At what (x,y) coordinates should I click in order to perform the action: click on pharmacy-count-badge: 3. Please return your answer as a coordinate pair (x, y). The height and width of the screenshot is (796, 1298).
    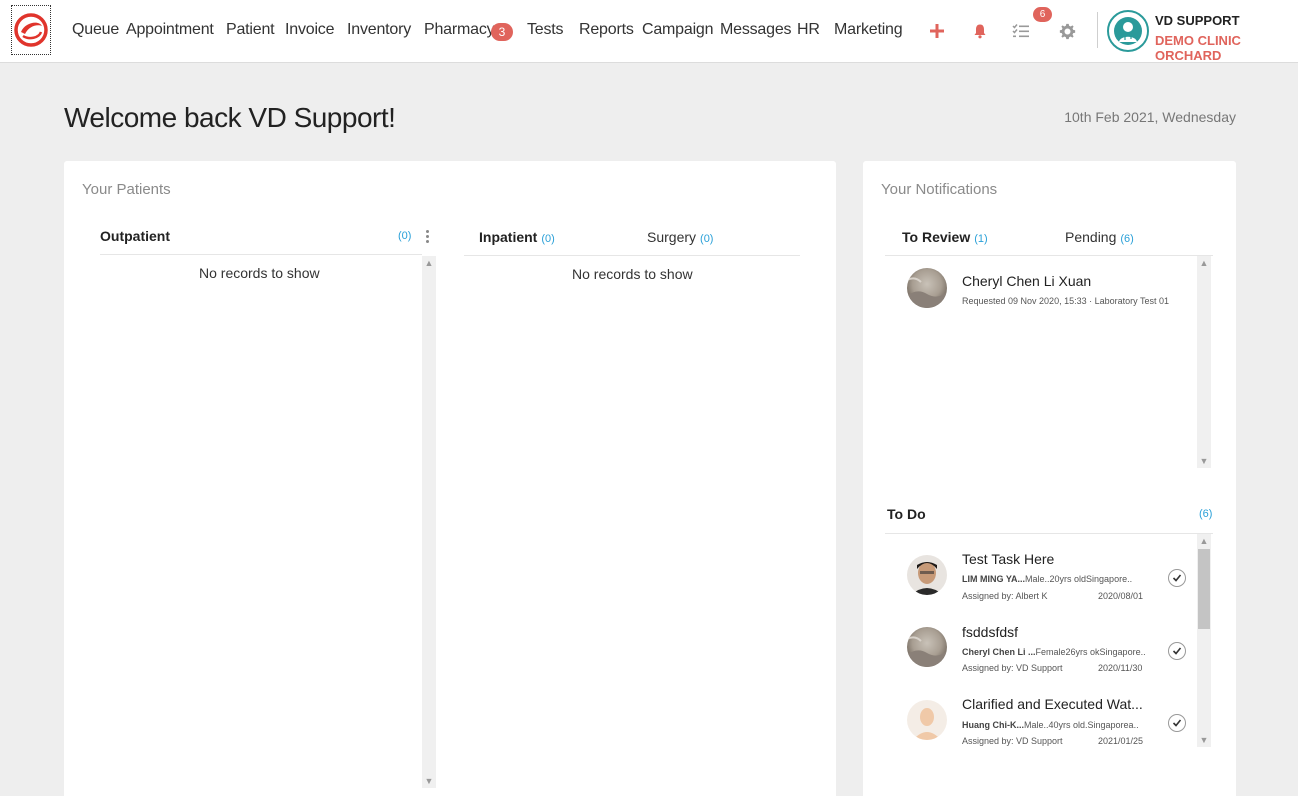
    Looking at the image, I should click on (502, 32).